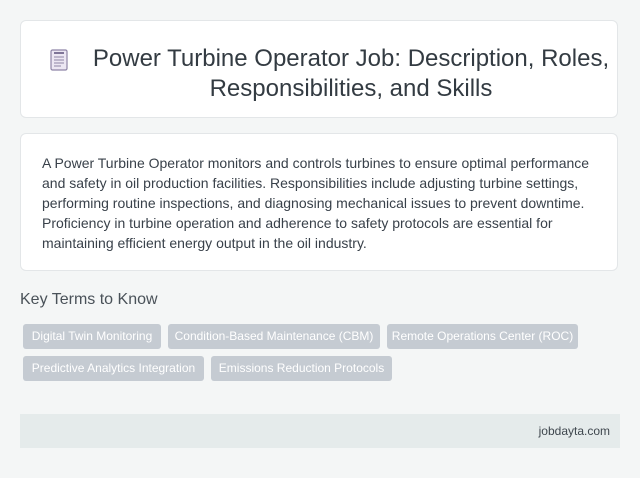 The height and width of the screenshot is (478, 640). I want to click on key-term-tag: Remote Operations Center (ROC), so click(482, 336).